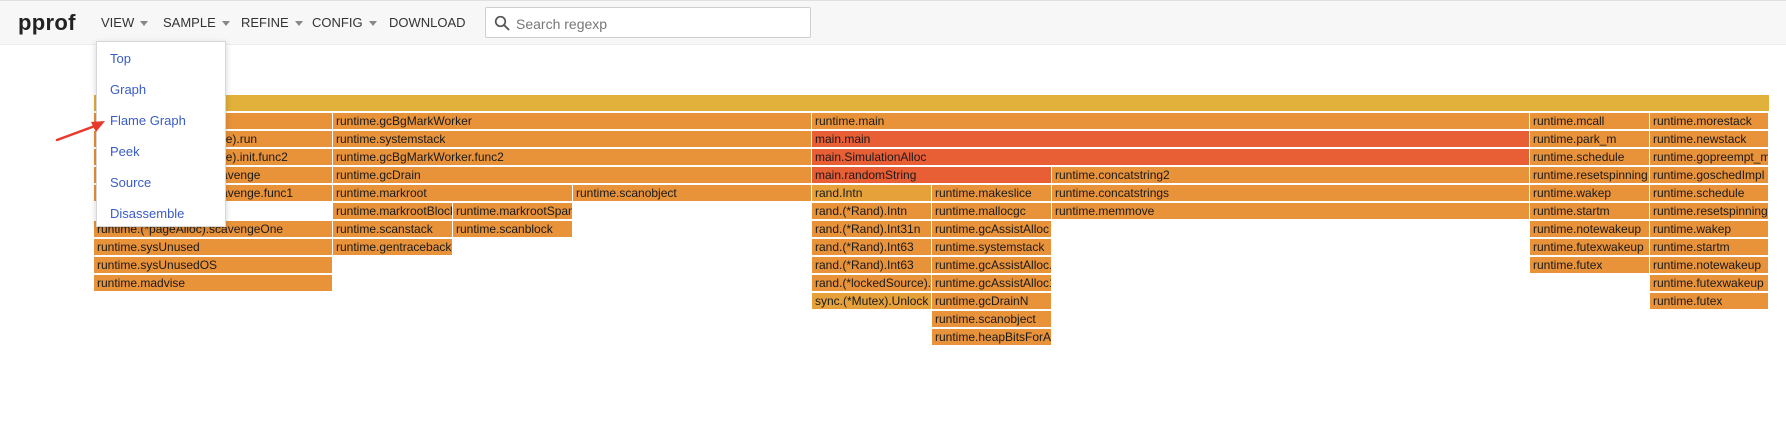  What do you see at coordinates (572, 157) in the screenshot?
I see `flame-frame: runtime.gcBgMarkWorker.func2` at bounding box center [572, 157].